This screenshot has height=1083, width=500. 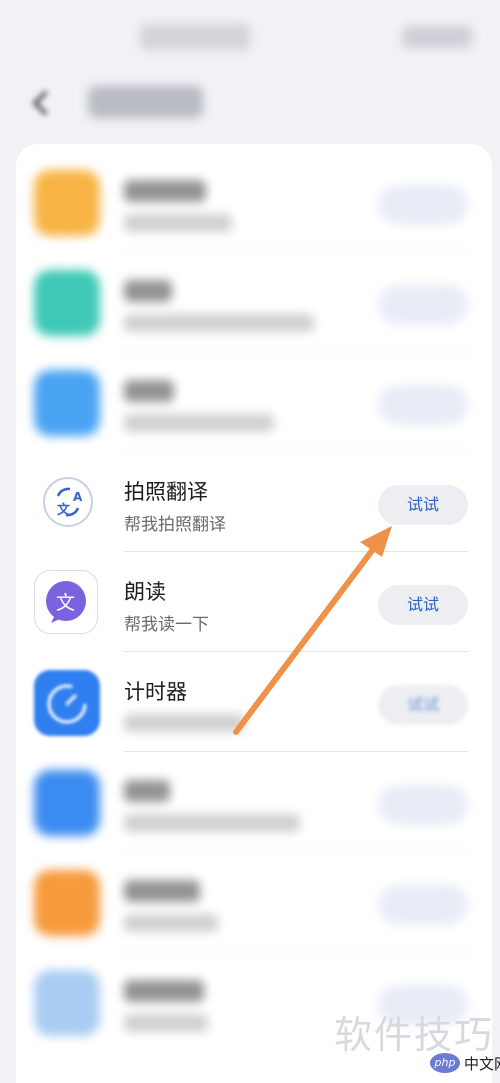 I want to click on read-aloud-glyph: 文, so click(x=65, y=603).